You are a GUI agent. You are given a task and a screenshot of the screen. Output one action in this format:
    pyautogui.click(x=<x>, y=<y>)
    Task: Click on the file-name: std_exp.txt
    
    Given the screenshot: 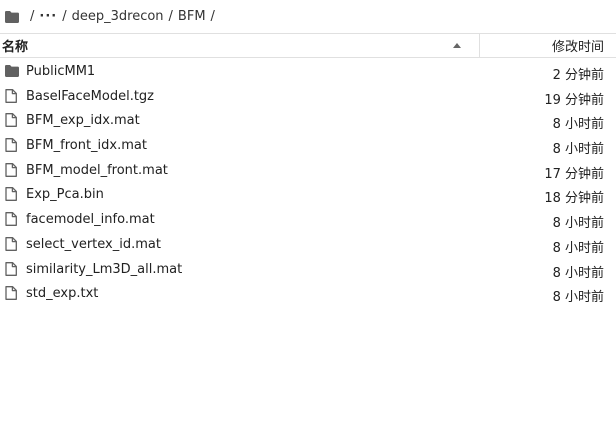 What is the action you would take?
    pyautogui.click(x=62, y=293)
    